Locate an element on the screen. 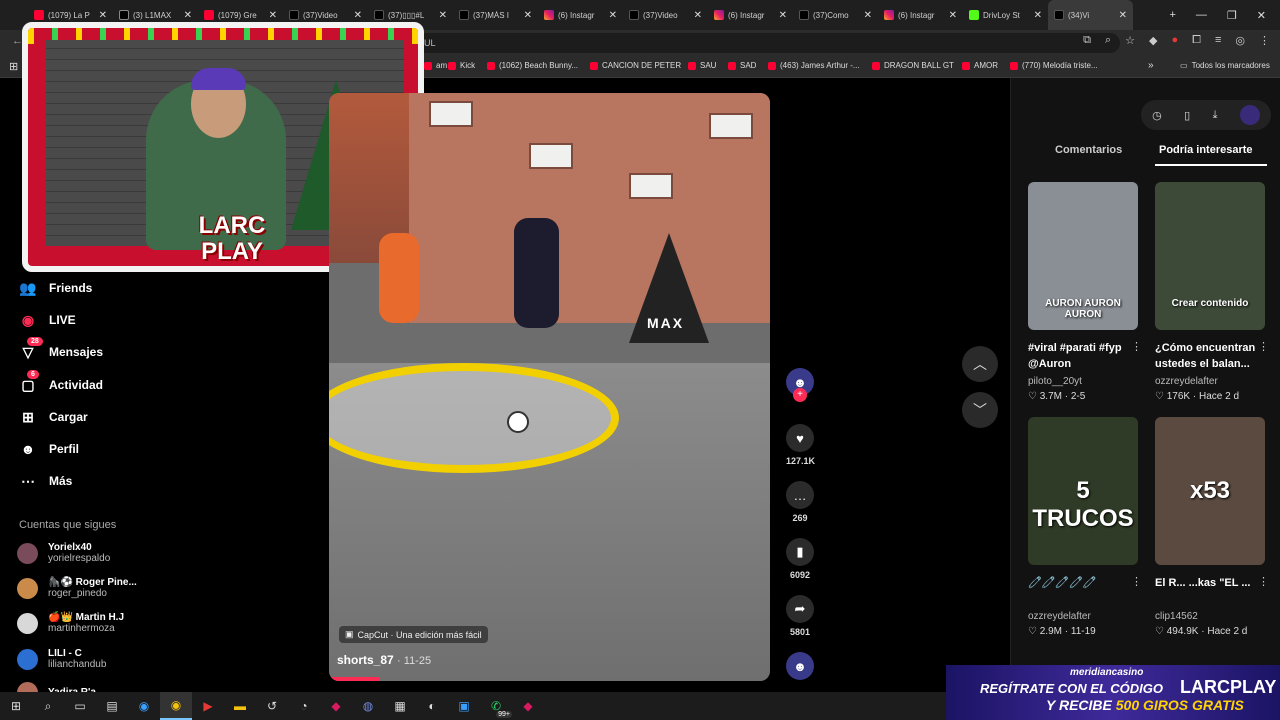 Image resolution: width=1280 pixels, height=720 pixels. nav-item: ☻ Perfil is located at coordinates (49, 449).